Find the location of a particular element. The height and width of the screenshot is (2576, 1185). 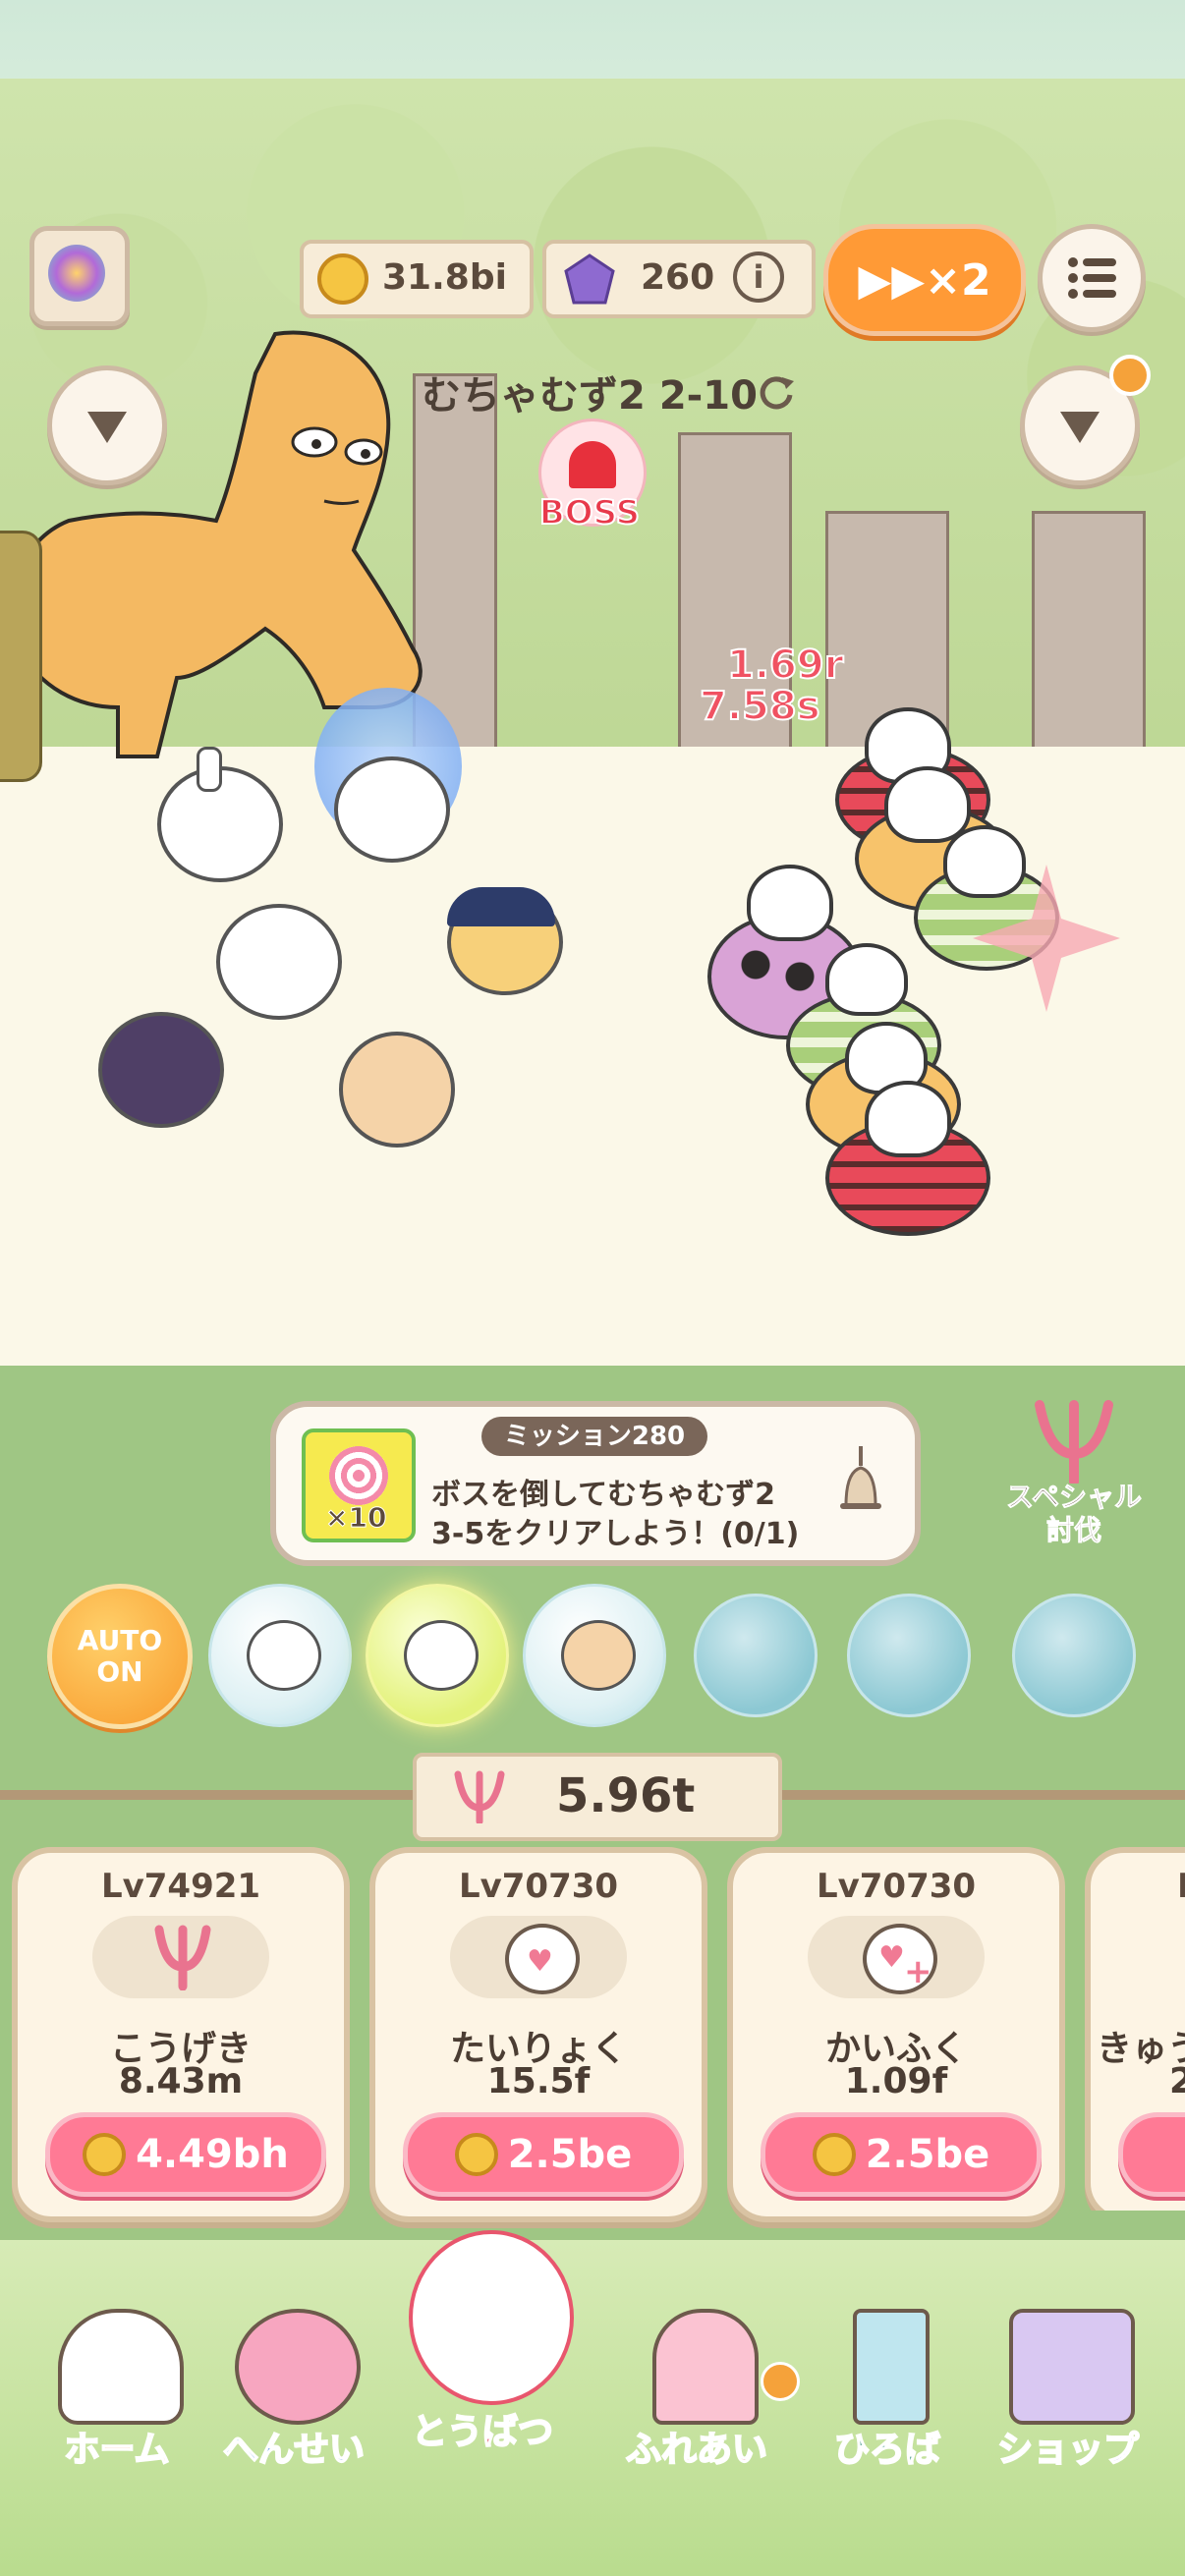

nav-interact: ふれあい is located at coordinates (701, 2417).